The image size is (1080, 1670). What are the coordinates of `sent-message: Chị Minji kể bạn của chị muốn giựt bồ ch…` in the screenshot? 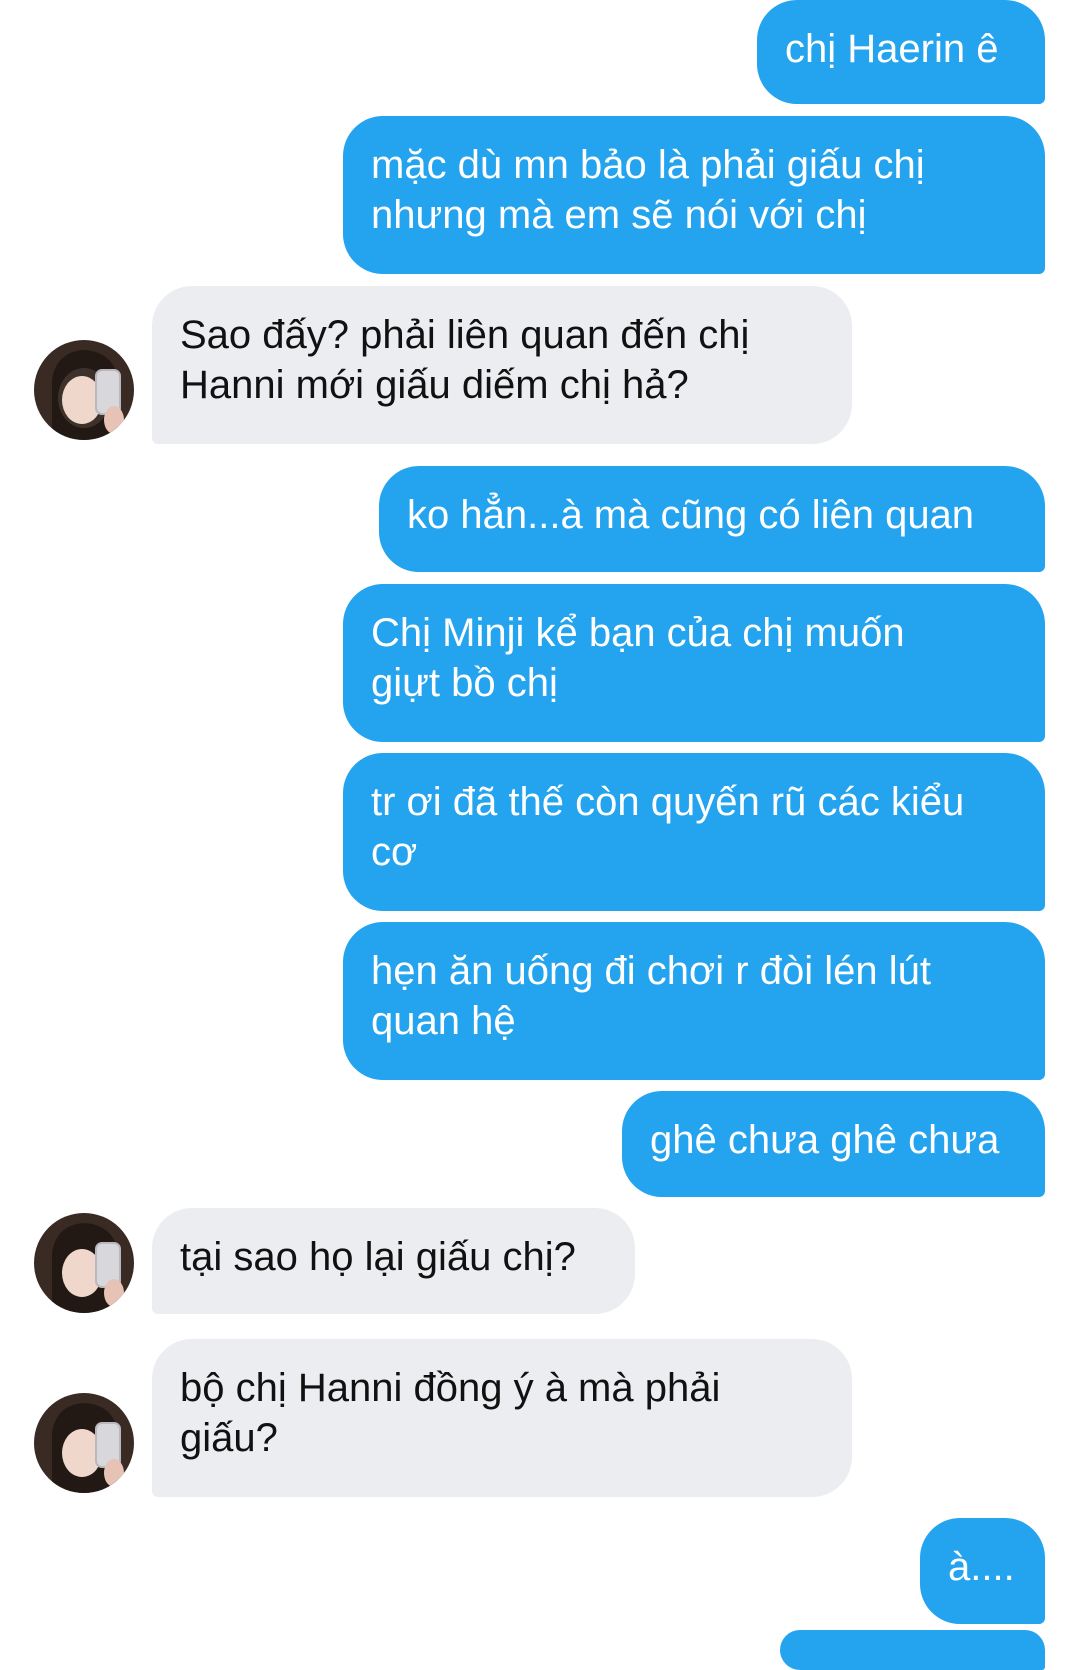 It's located at (694, 663).